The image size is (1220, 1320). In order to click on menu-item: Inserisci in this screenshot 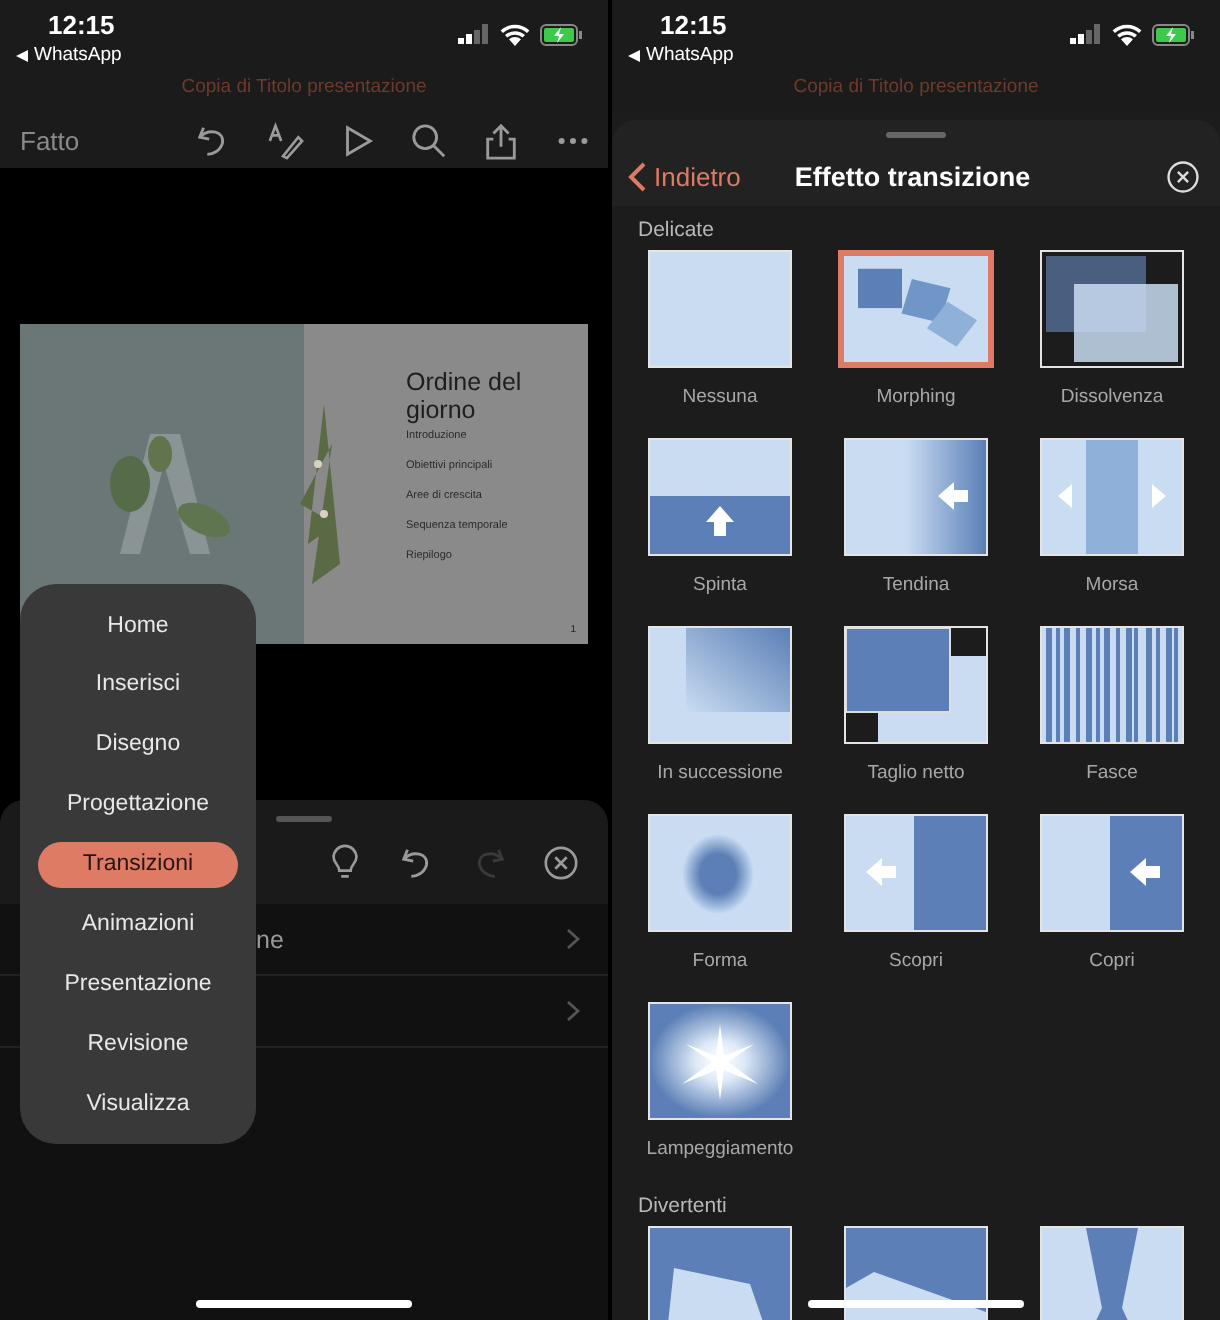, I will do `click(138, 684)`.